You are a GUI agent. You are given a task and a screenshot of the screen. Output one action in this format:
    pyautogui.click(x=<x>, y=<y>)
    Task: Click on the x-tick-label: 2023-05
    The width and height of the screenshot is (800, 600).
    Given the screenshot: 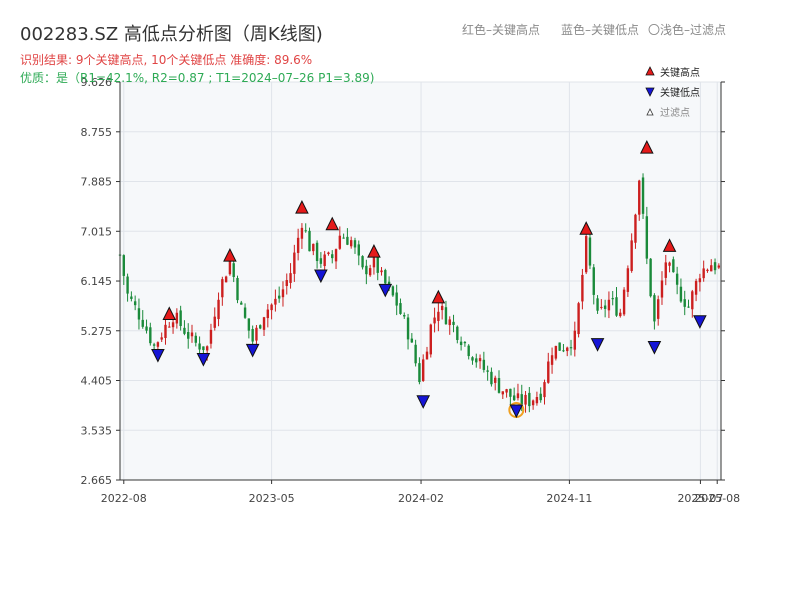 What is the action you would take?
    pyautogui.click(x=272, y=498)
    